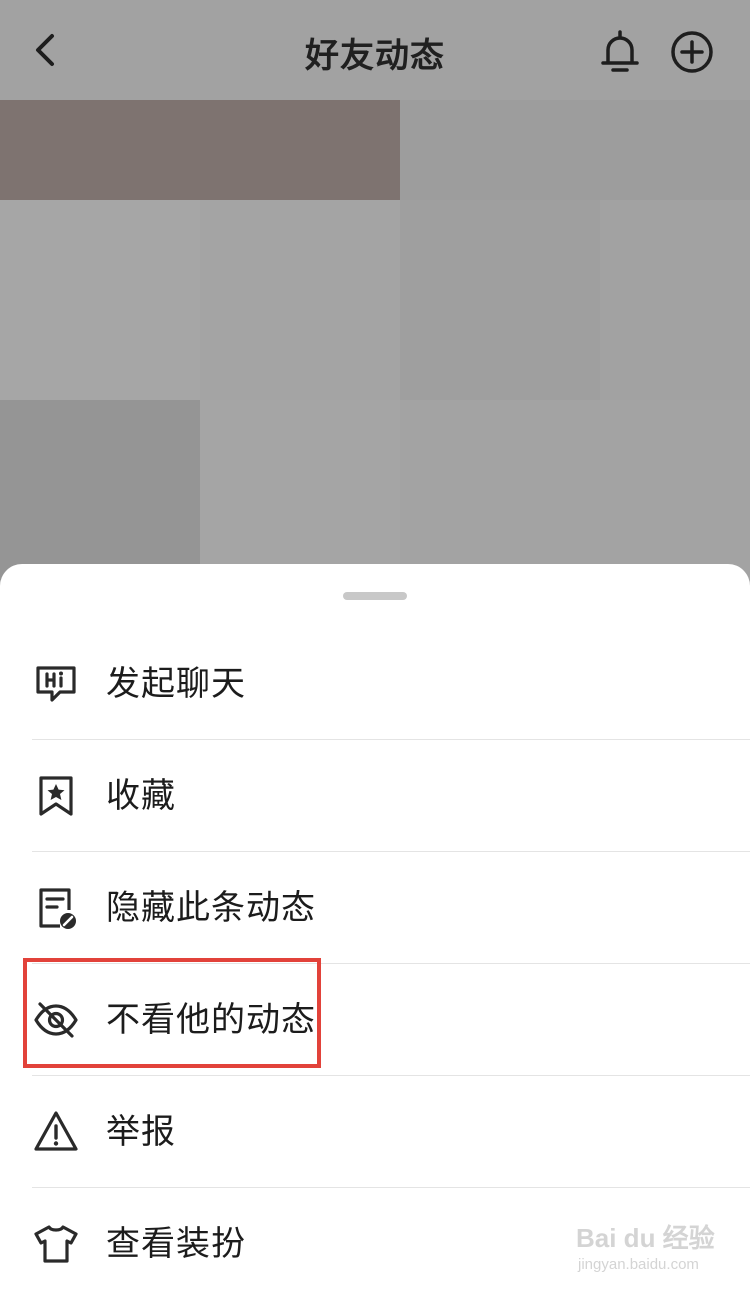 This screenshot has height=1300, width=750. What do you see at coordinates (645, 1238) in the screenshot?
I see `watermark-text: Bai du 经验` at bounding box center [645, 1238].